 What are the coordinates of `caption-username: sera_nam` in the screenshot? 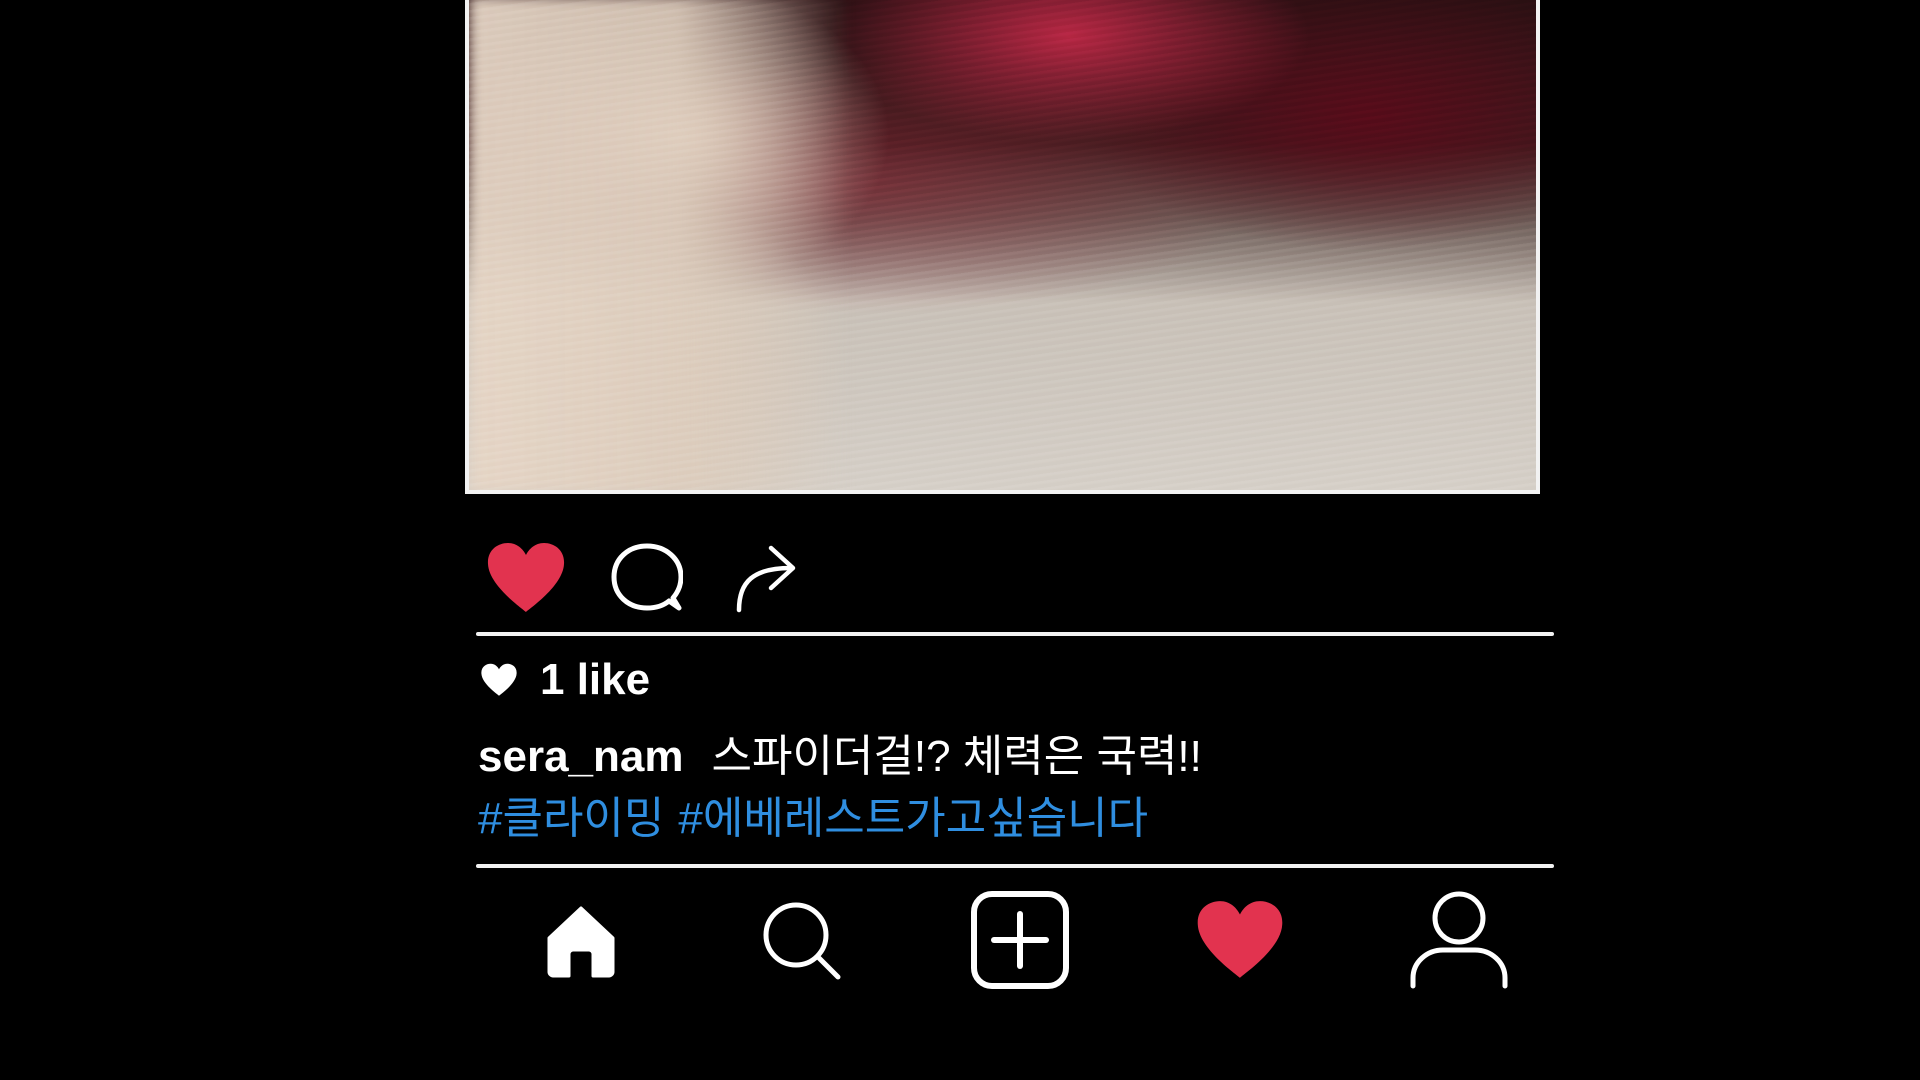 It's located at (580, 756).